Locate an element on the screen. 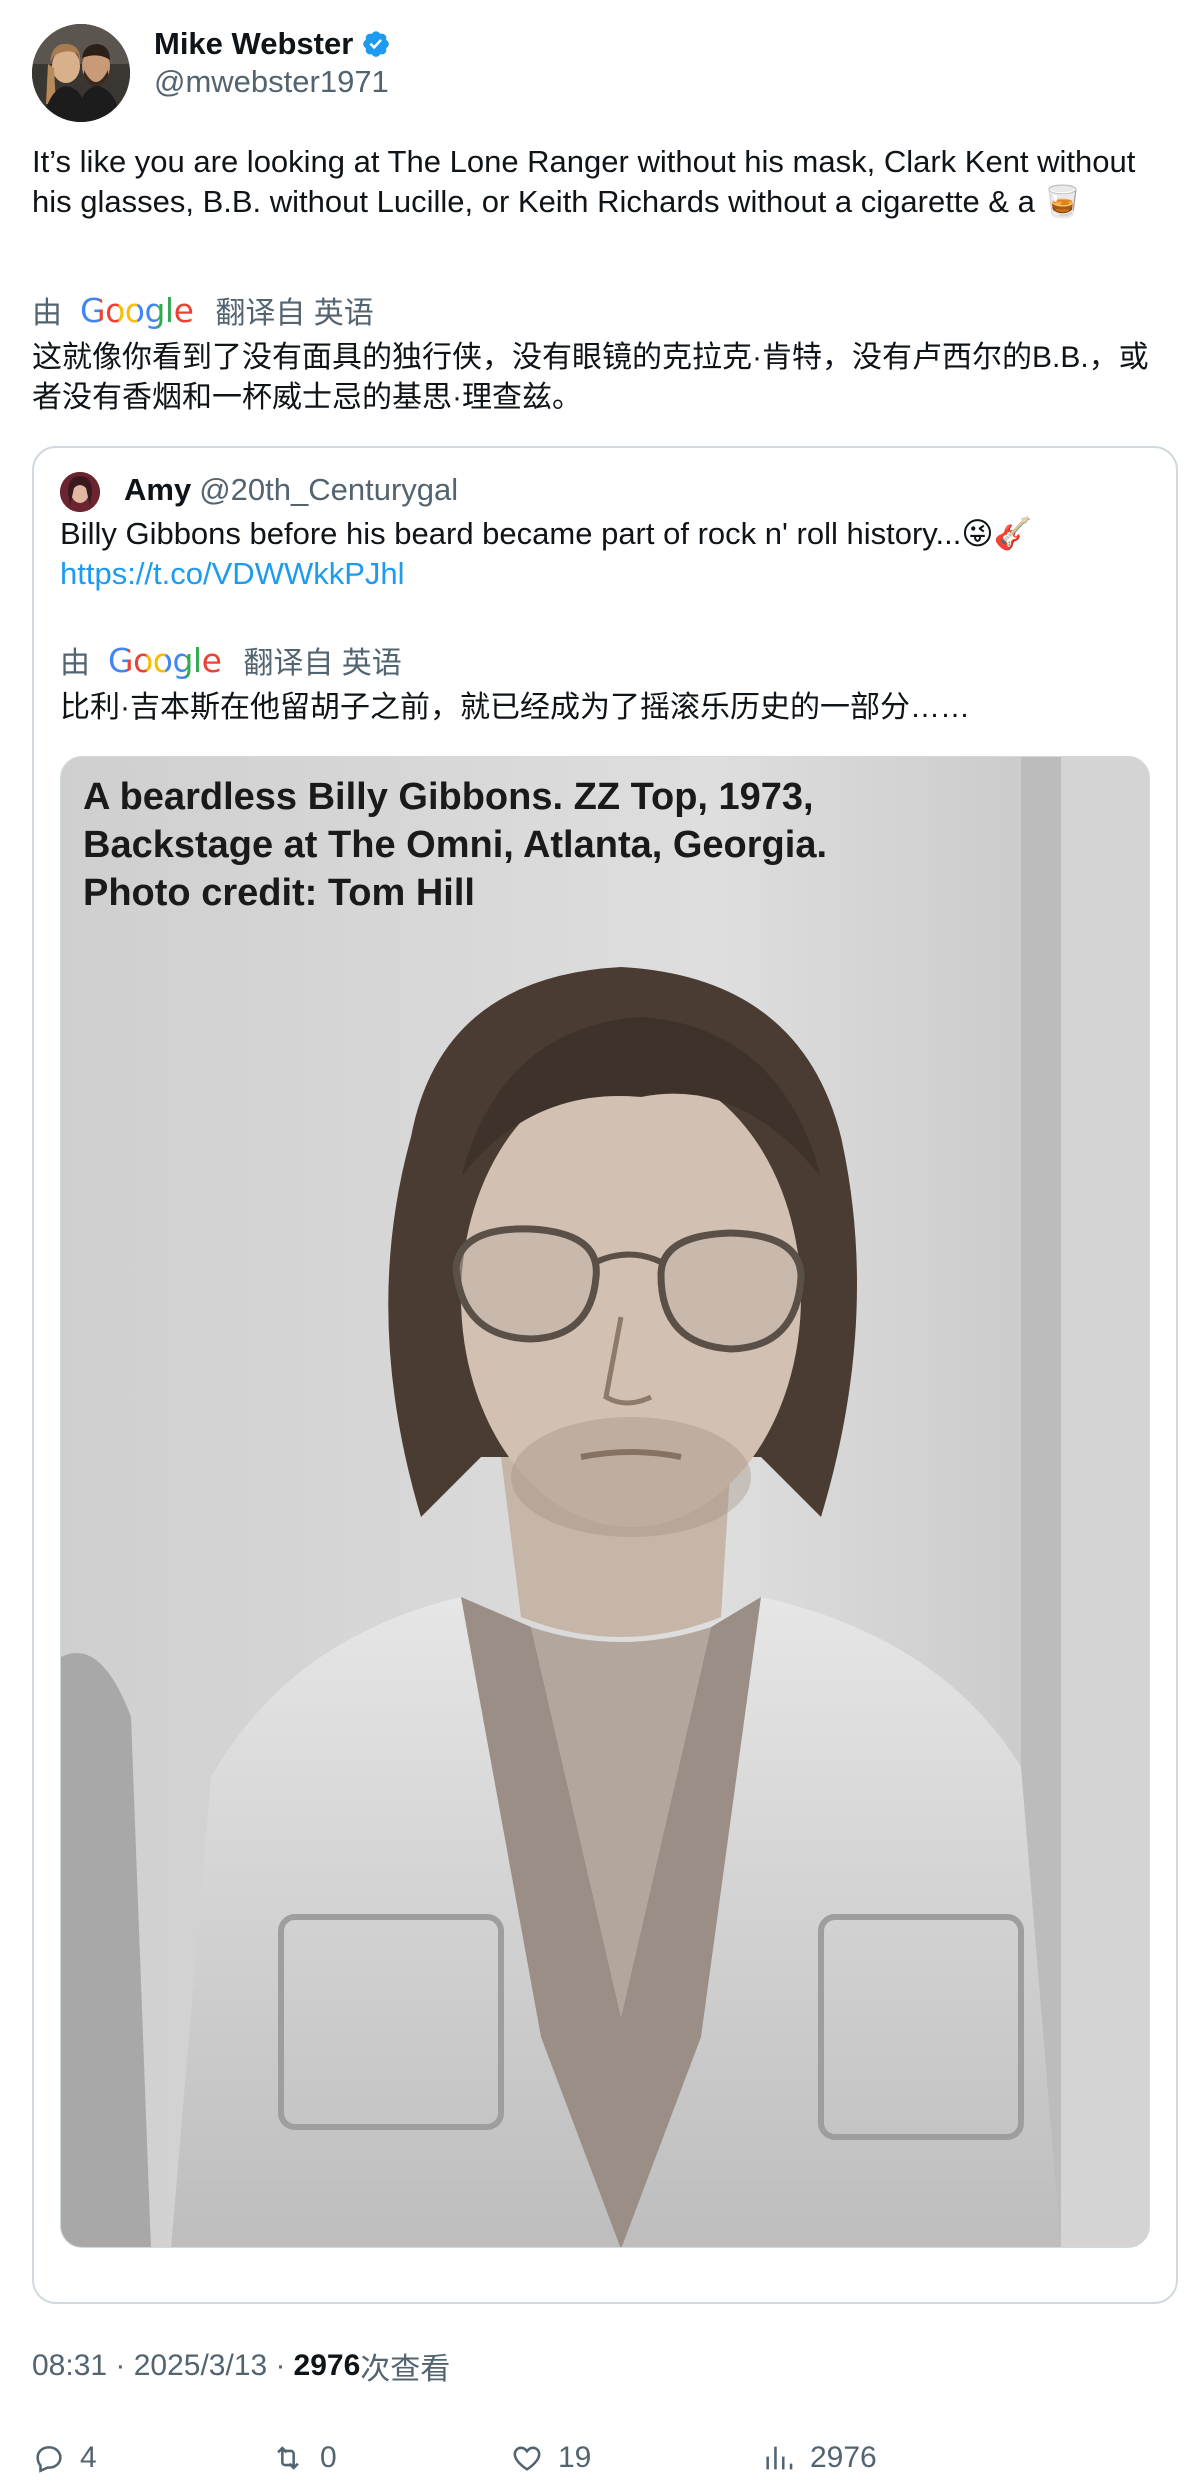 This screenshot has height=2482, width=1196. author-name-row: Mike Webster is located at coordinates (272, 44).